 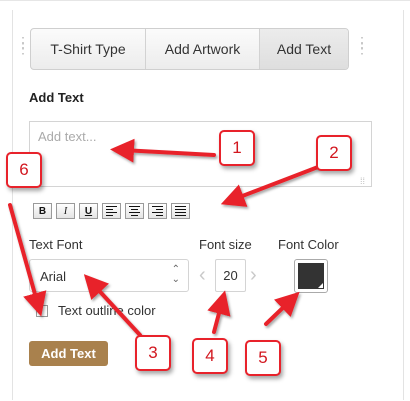 I want to click on callout-2: 2, so click(x=334, y=153).